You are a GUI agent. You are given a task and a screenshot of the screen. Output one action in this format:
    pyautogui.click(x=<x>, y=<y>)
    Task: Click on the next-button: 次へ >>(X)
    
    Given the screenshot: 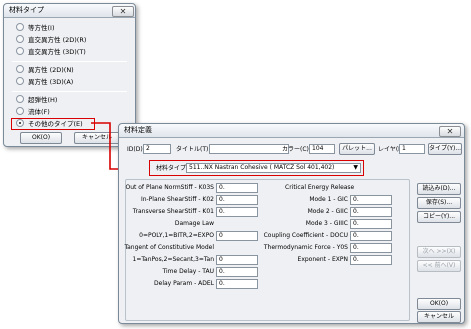 What is the action you would take?
    pyautogui.click(x=439, y=252)
    